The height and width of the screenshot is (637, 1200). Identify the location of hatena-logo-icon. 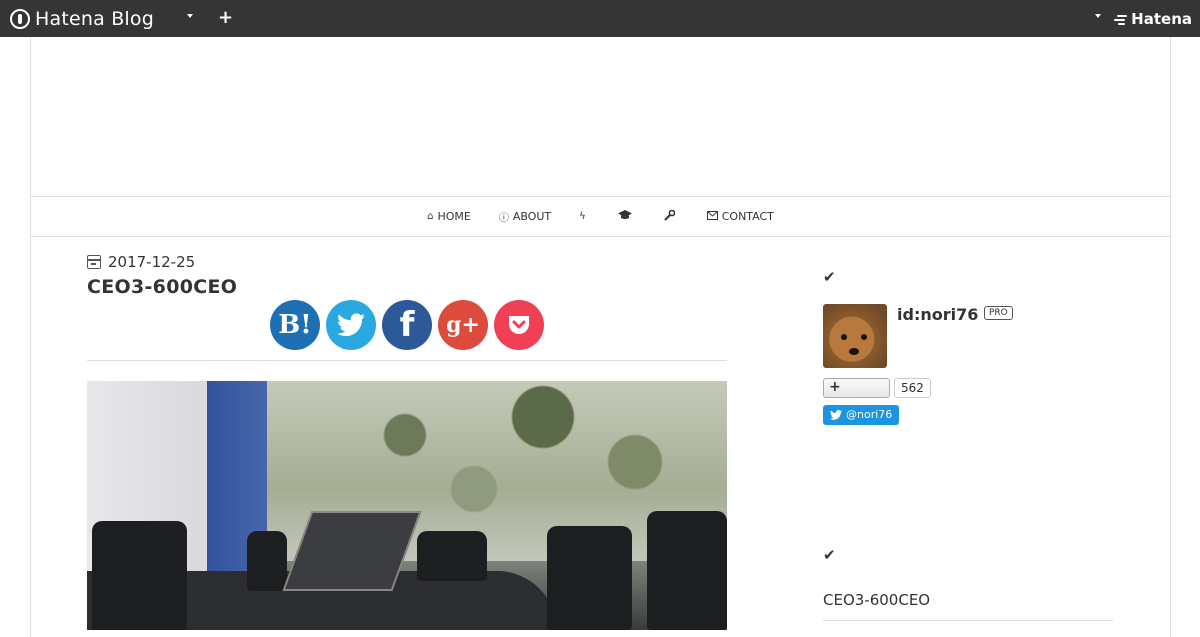
(1121, 19).